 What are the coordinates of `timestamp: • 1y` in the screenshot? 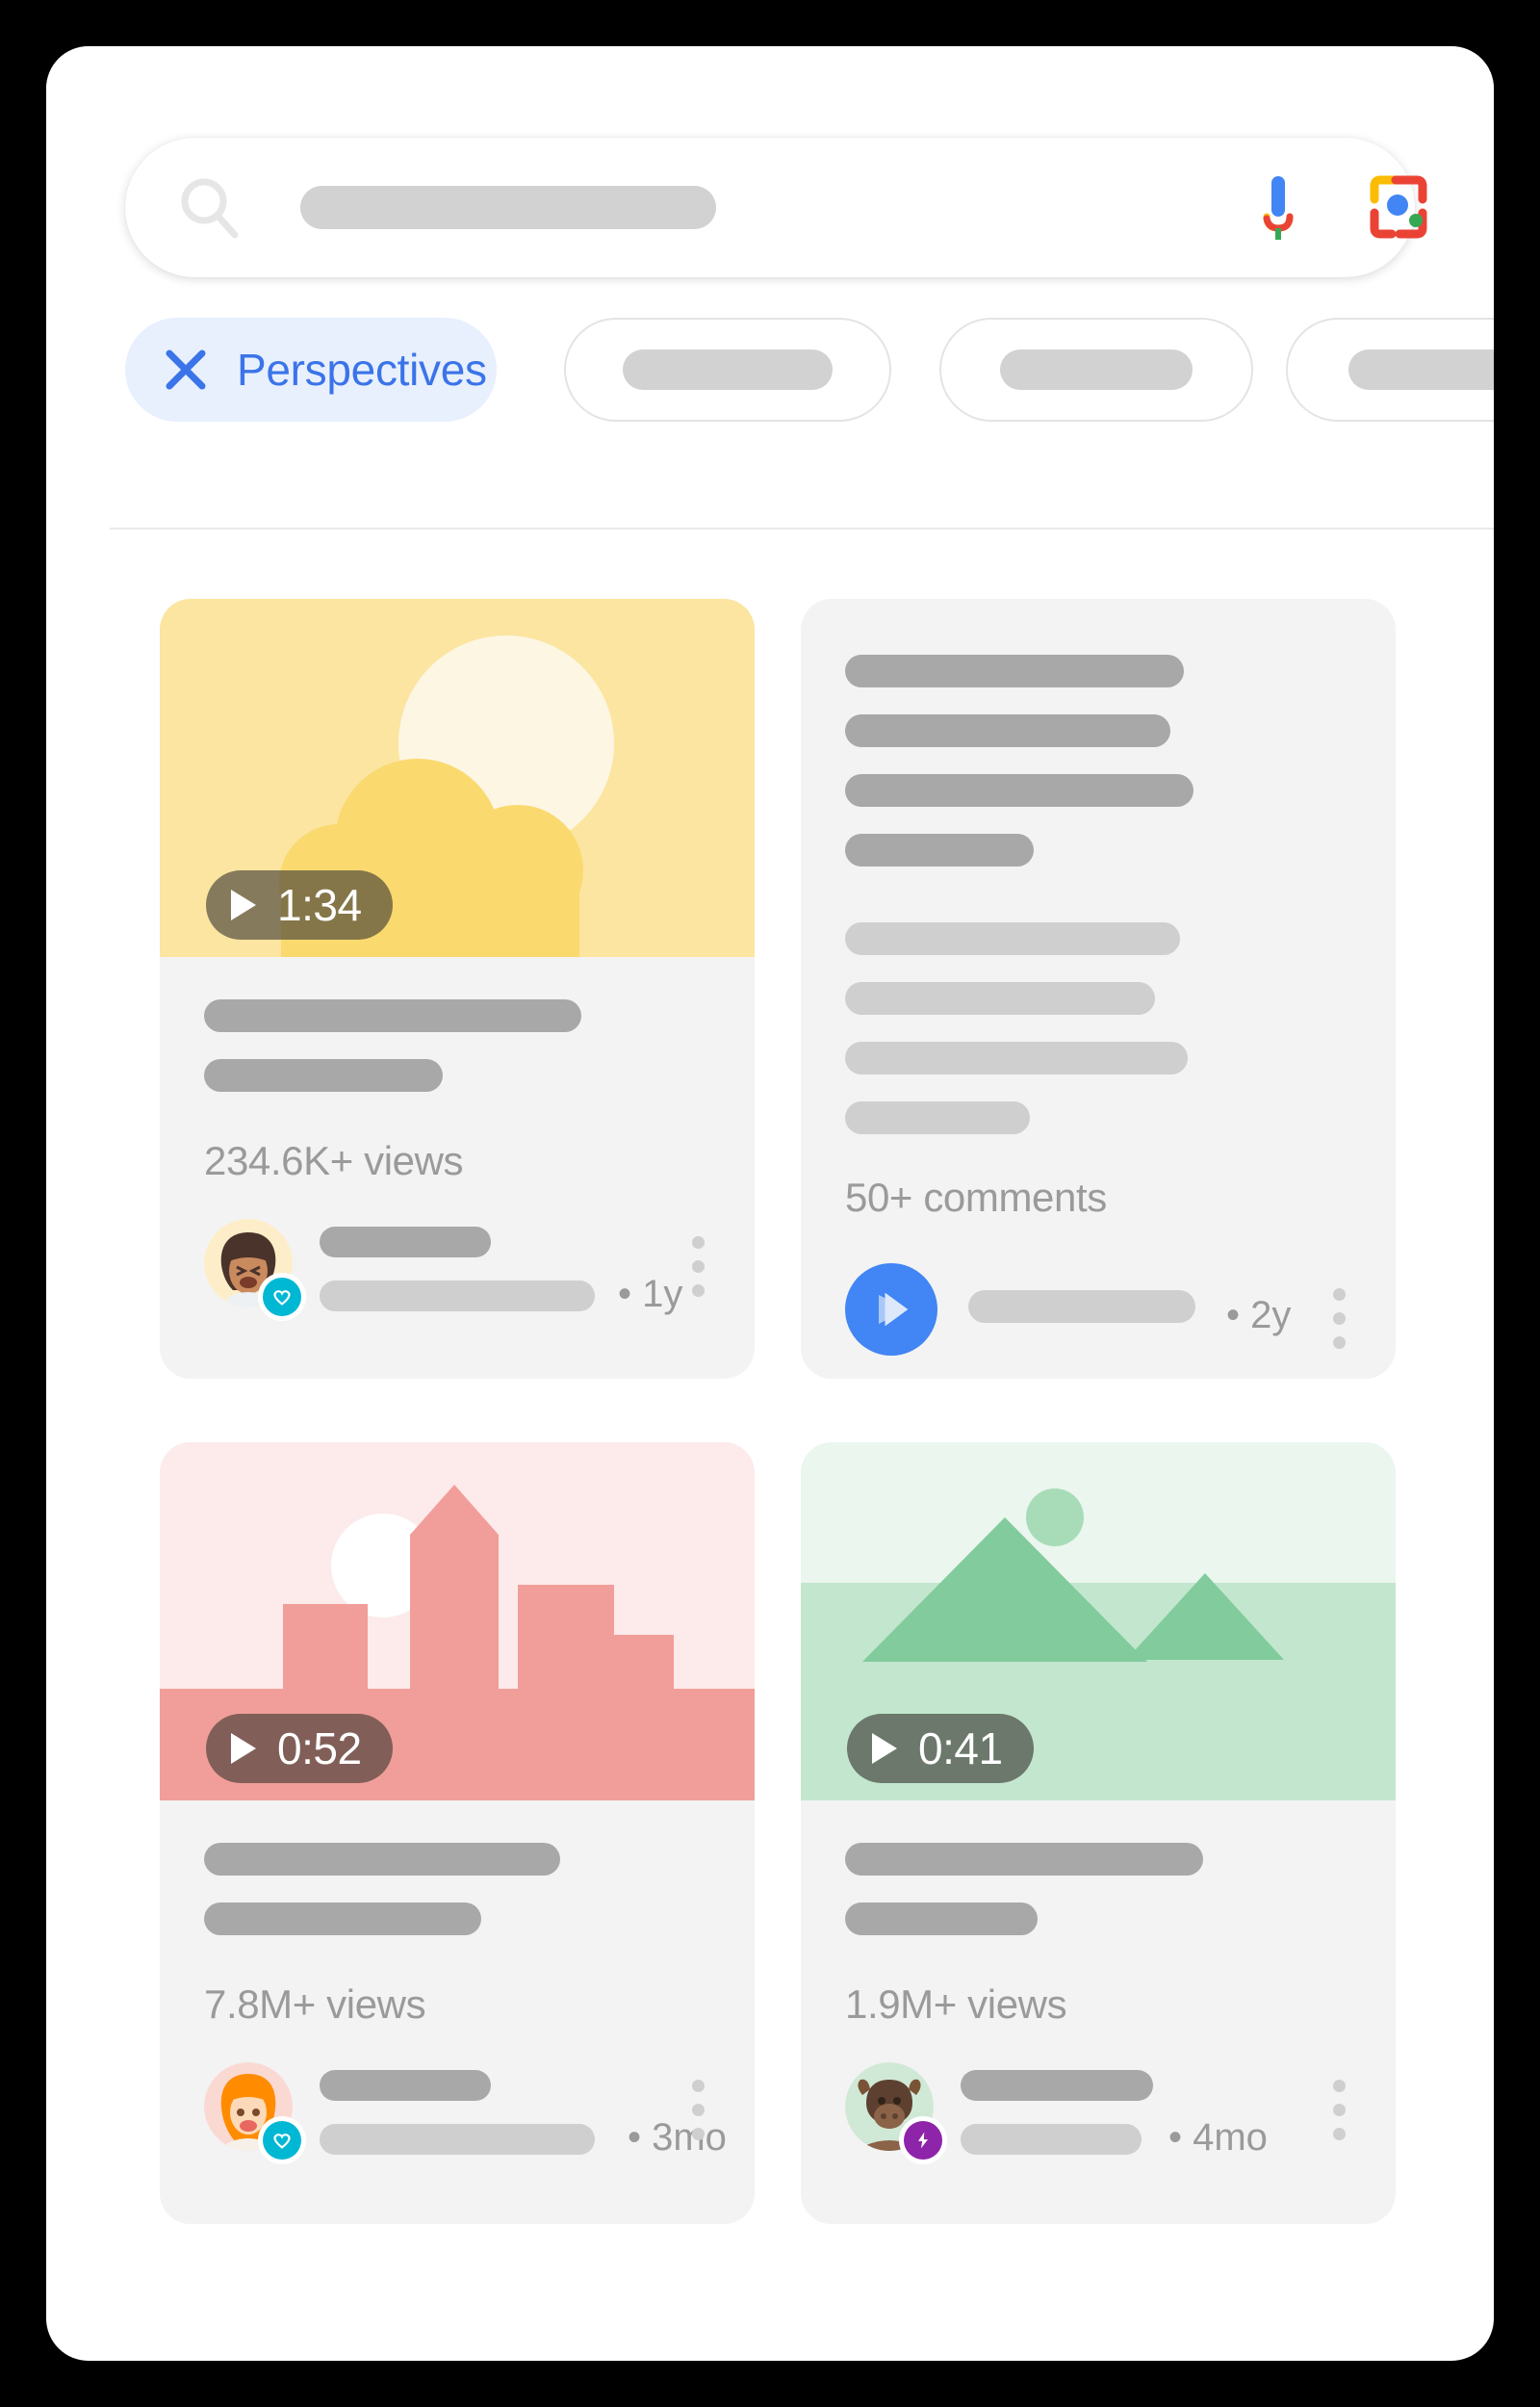 It's located at (650, 1294).